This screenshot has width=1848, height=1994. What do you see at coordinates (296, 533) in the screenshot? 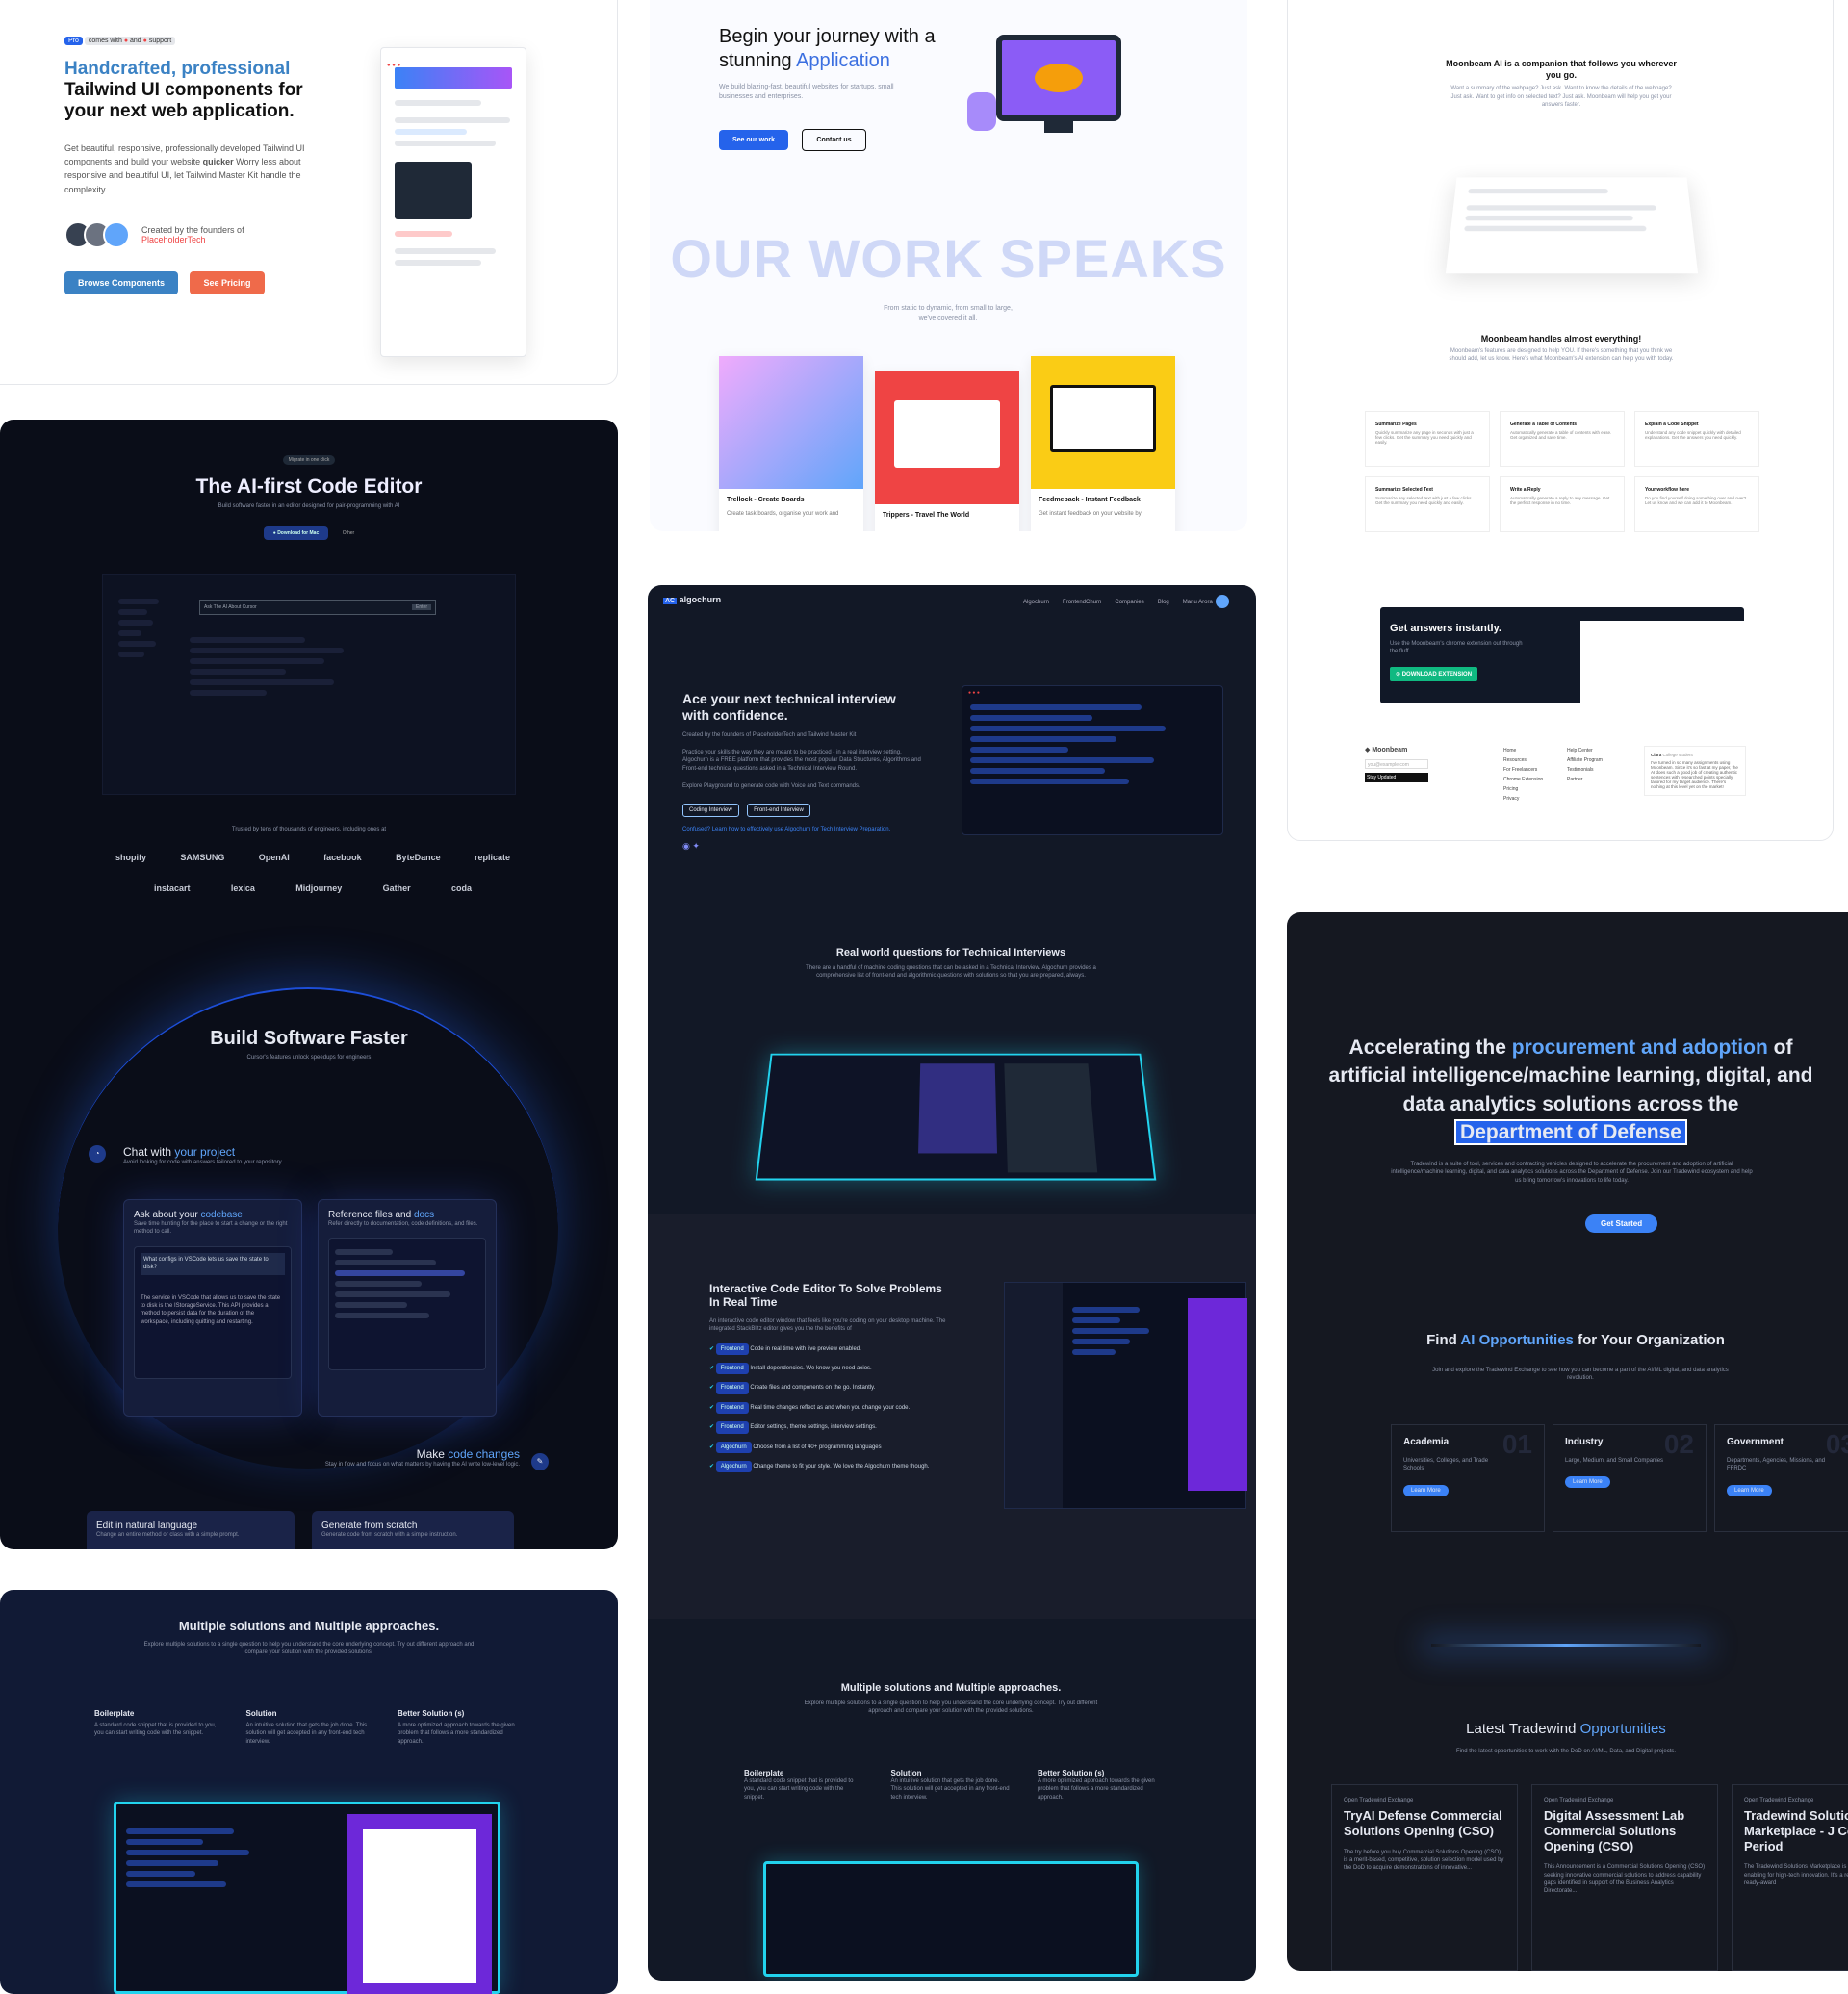
I see `download-mac-button: ● Download for Mac` at bounding box center [296, 533].